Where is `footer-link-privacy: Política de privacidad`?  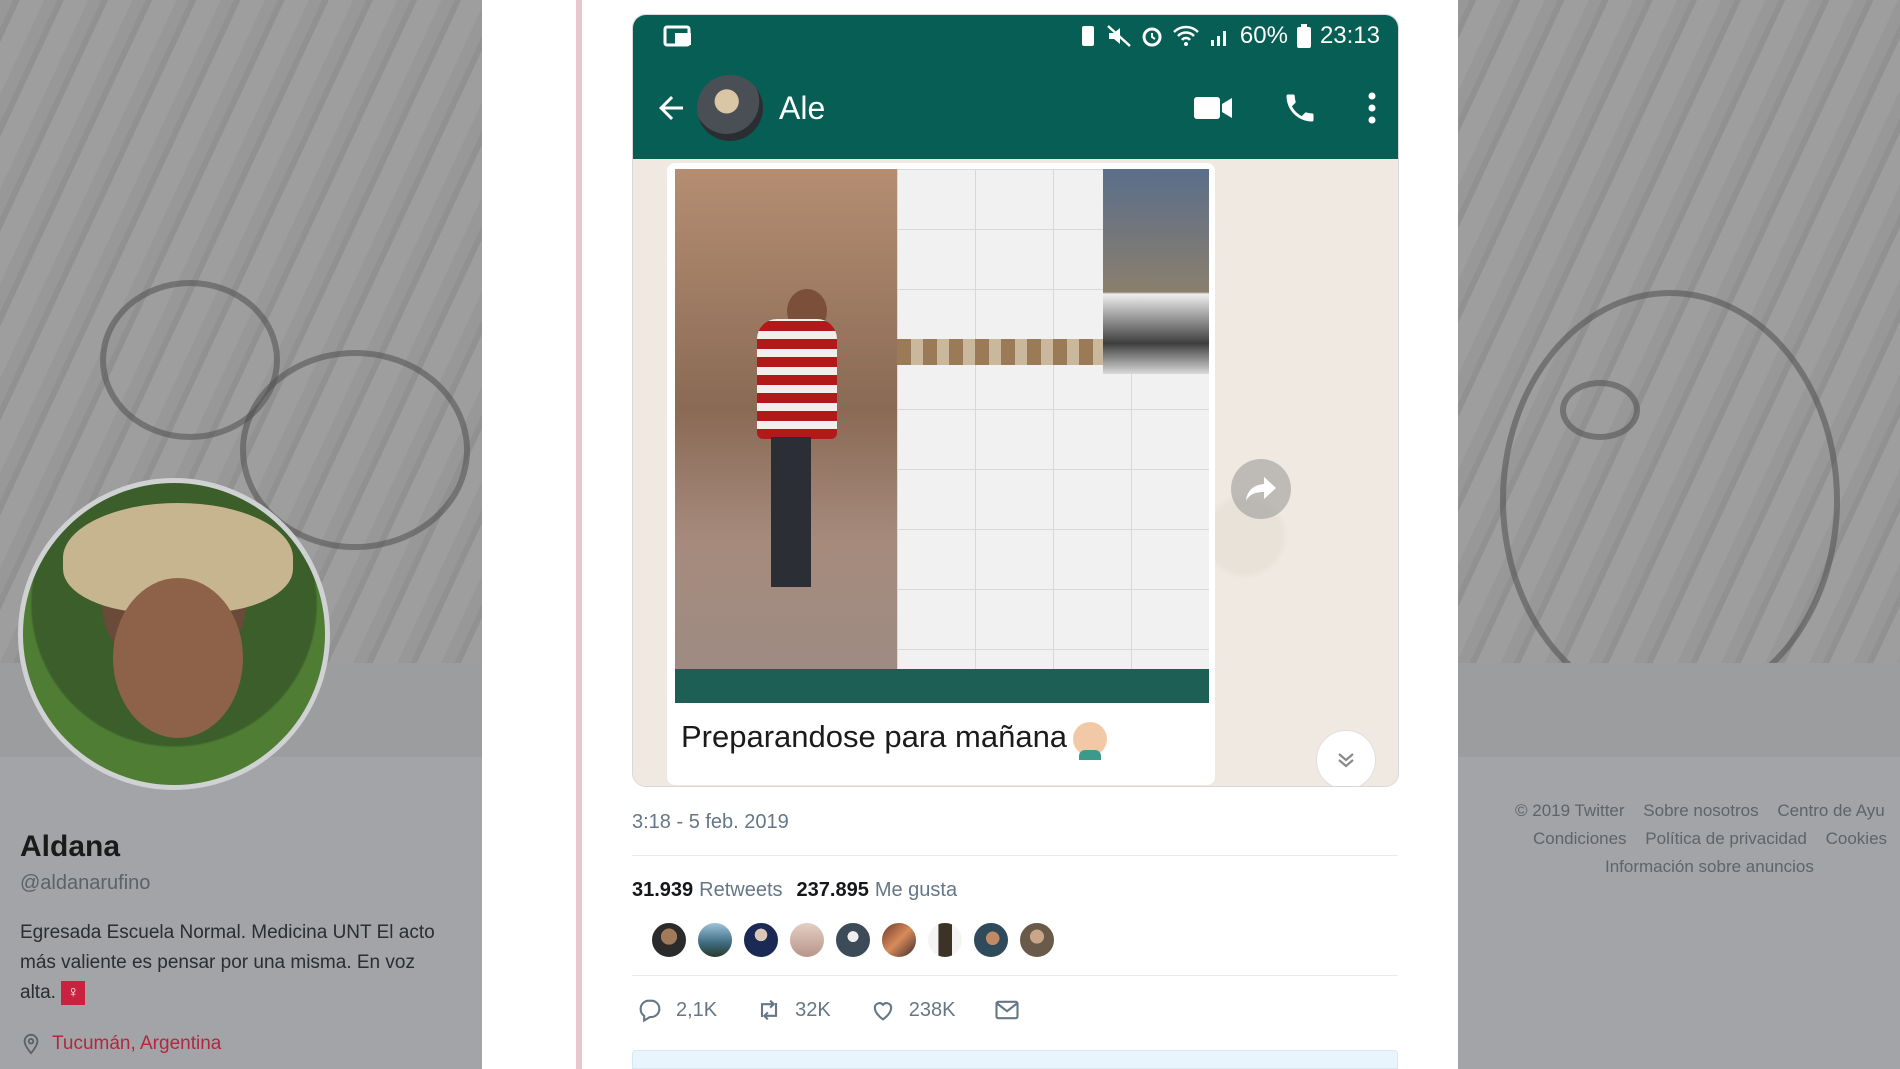
footer-link-privacy: Política de privacidad is located at coordinates (1726, 838).